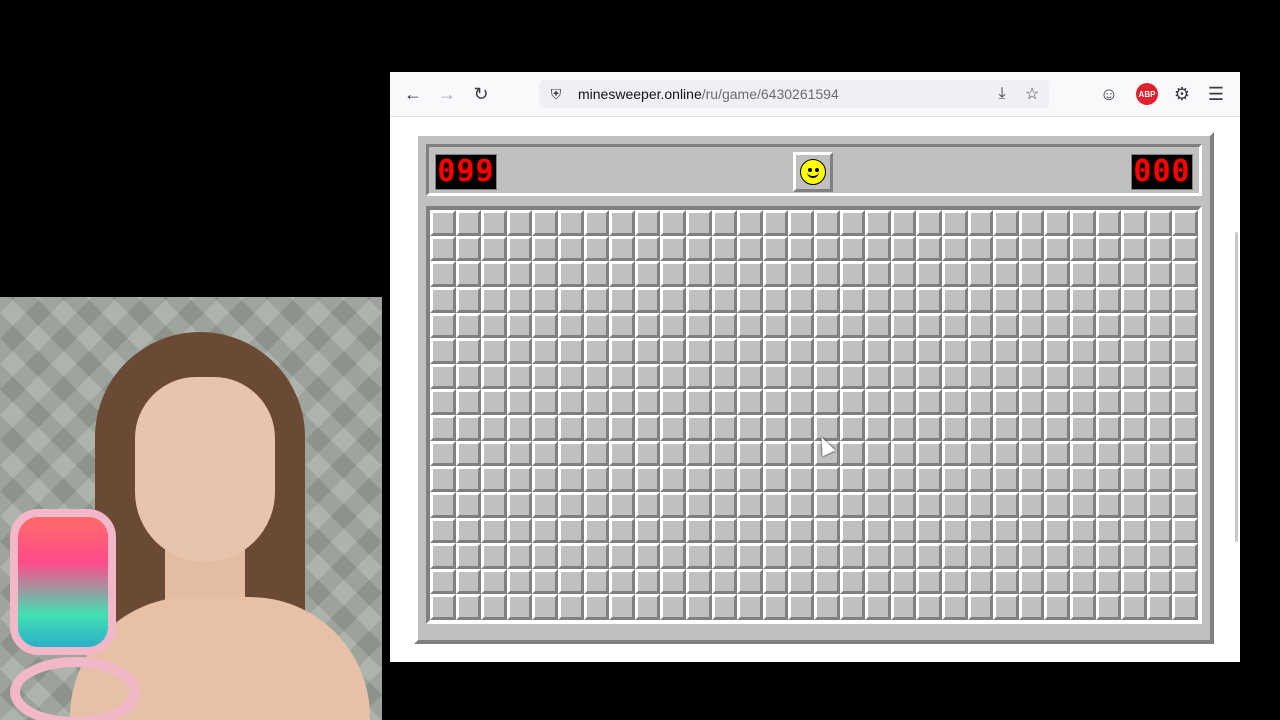 Image resolution: width=1280 pixels, height=720 pixels. Describe the element at coordinates (708, 94) in the screenshot. I see `url-text: minesweeper.online/ru/game/6430261594` at that location.